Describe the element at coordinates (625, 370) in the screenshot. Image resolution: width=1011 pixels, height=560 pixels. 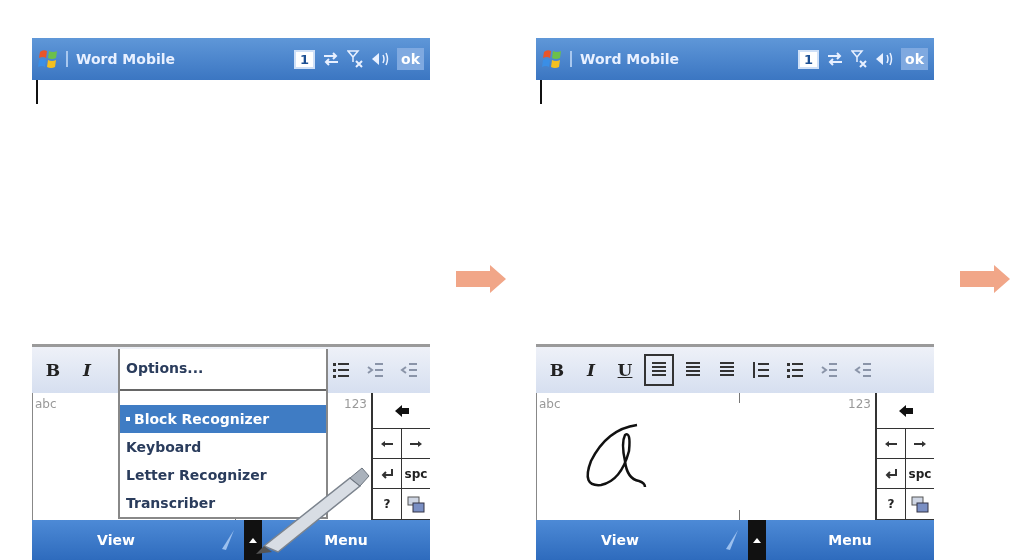
I see `underline-button: U` at that location.